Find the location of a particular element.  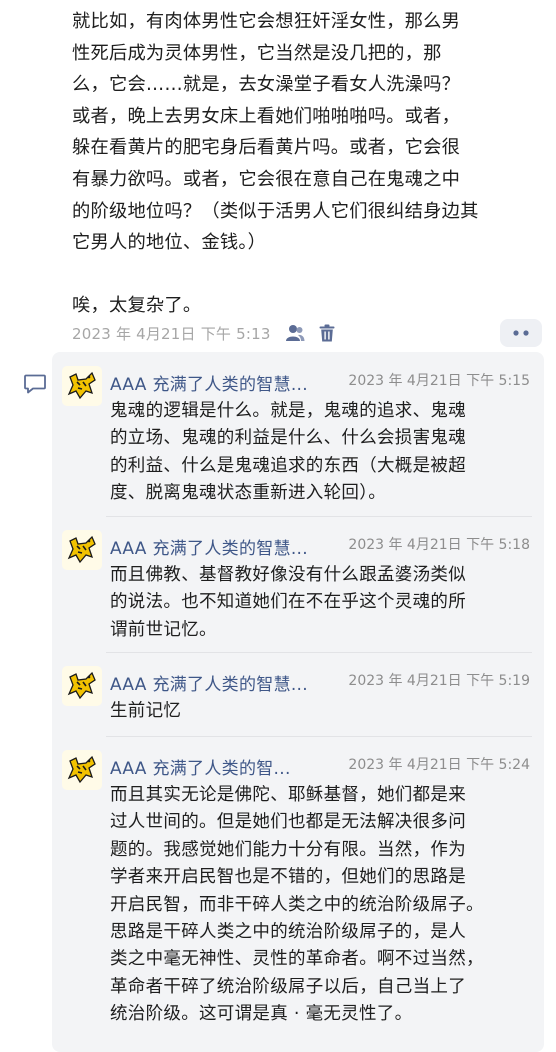

comment-timestamp: 2023 年 4月21日 下午 5:15 is located at coordinates (439, 381).